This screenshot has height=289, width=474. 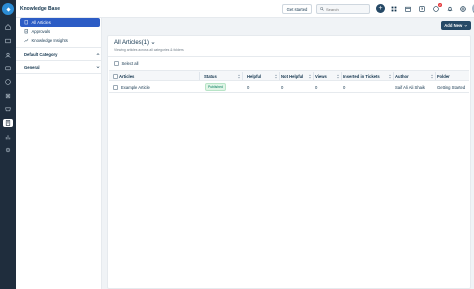 What do you see at coordinates (40, 9) in the screenshot?
I see `page-title: Knowledge Base` at bounding box center [40, 9].